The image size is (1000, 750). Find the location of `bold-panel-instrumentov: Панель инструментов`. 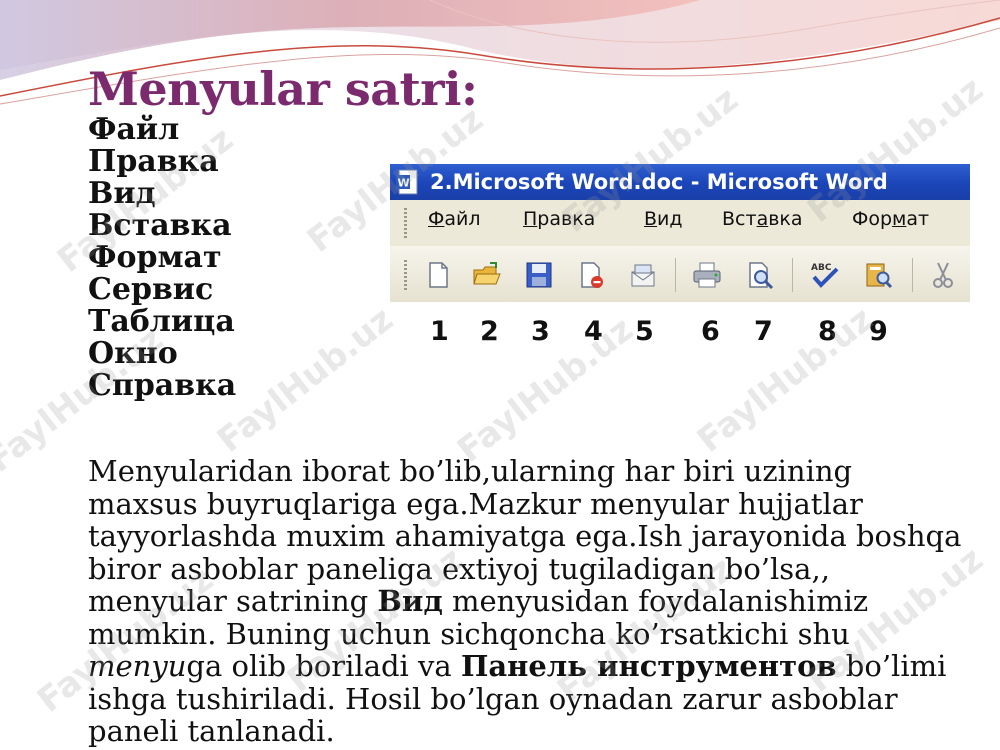

bold-panel-instrumentov: Панель инструментов is located at coordinates (648, 666).